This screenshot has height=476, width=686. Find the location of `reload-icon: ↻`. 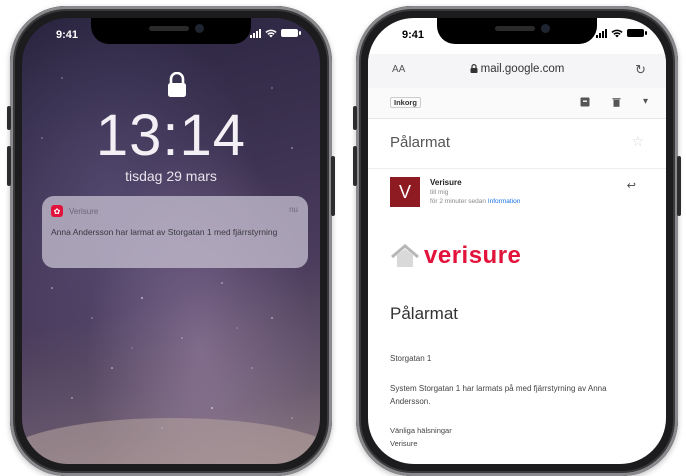

reload-icon: ↻ is located at coordinates (640, 70).